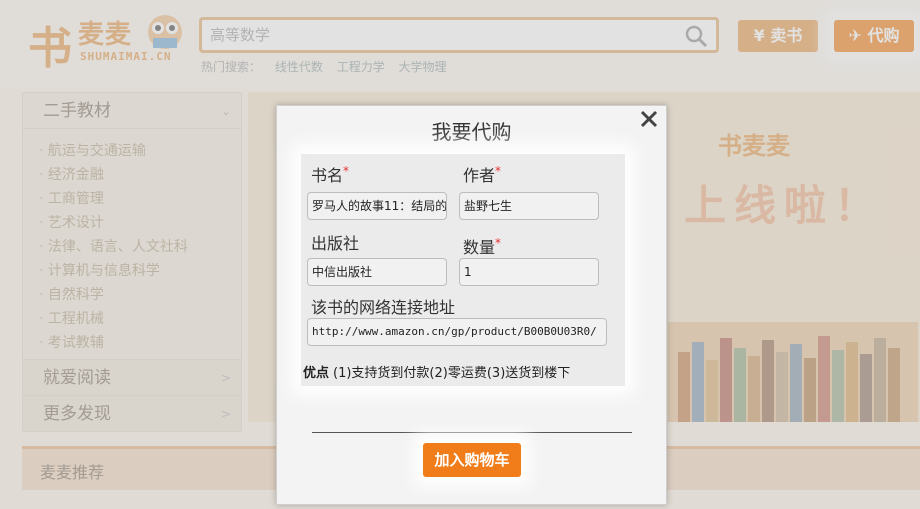 The image size is (920, 509). Describe the element at coordinates (529, 206) in the screenshot. I see `author-field: 盐野七生` at that location.